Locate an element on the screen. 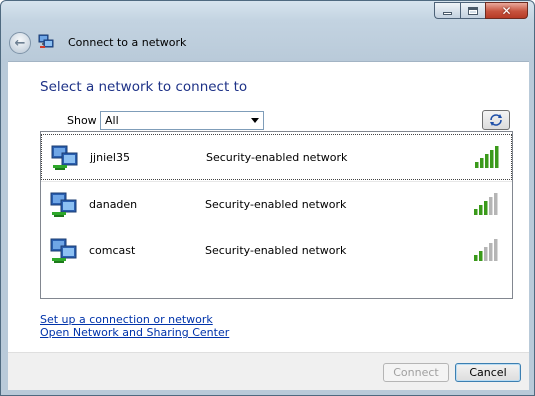  cancel-button: Cancel is located at coordinates (488, 372).